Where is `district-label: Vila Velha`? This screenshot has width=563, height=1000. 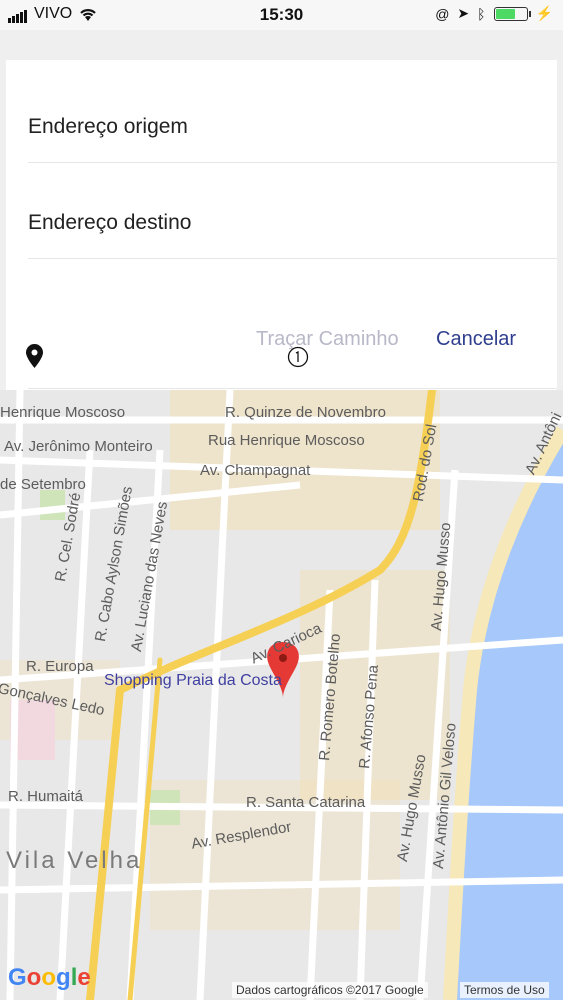
district-label: Vila Velha is located at coordinates (74, 860).